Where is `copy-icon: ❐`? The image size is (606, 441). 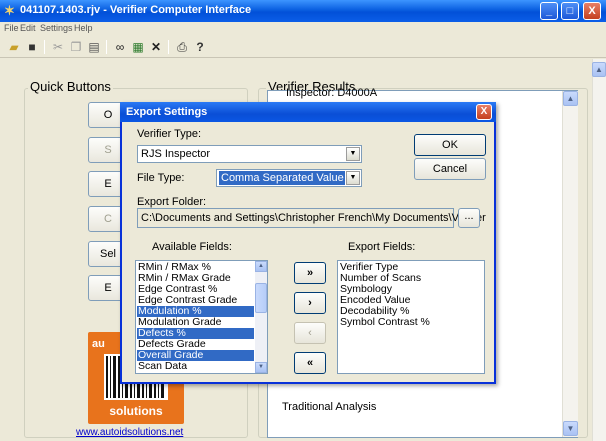 copy-icon: ❐ is located at coordinates (76, 47).